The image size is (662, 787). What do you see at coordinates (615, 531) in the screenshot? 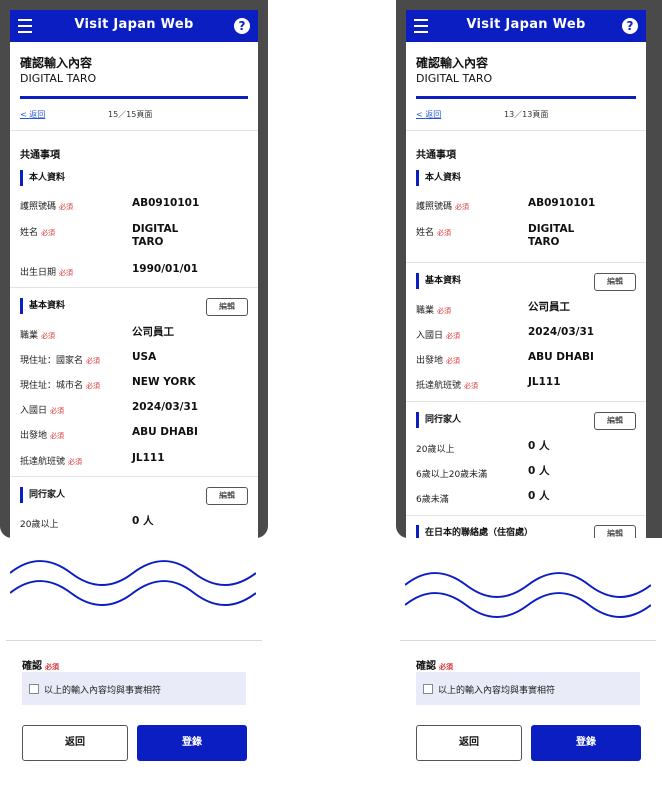
I see `edit-contact-button: 編輯` at bounding box center [615, 531].